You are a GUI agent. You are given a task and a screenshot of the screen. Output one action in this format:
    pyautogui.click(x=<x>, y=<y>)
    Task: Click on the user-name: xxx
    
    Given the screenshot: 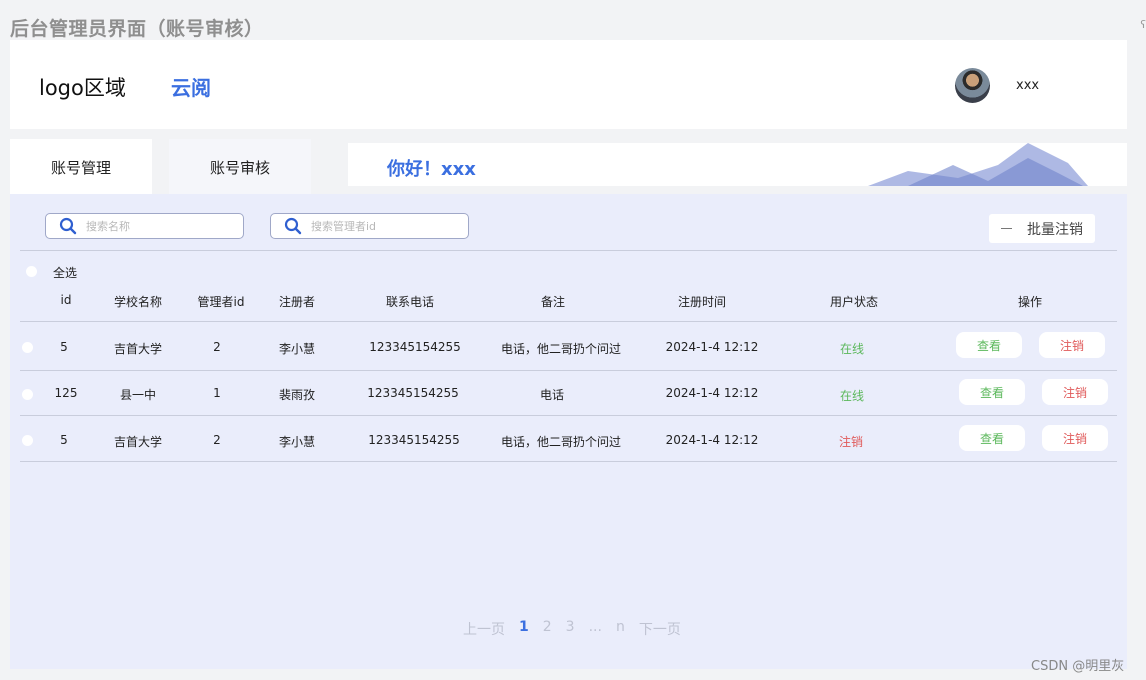 What is the action you would take?
    pyautogui.click(x=1027, y=85)
    